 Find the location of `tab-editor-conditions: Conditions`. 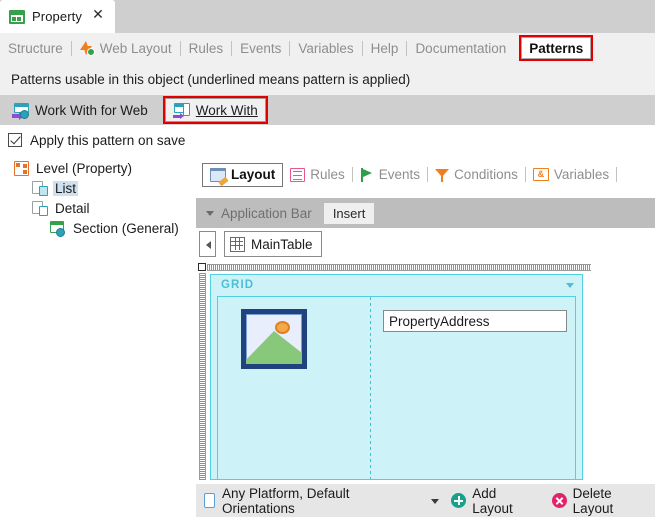

tab-editor-conditions: Conditions is located at coordinates (476, 175).